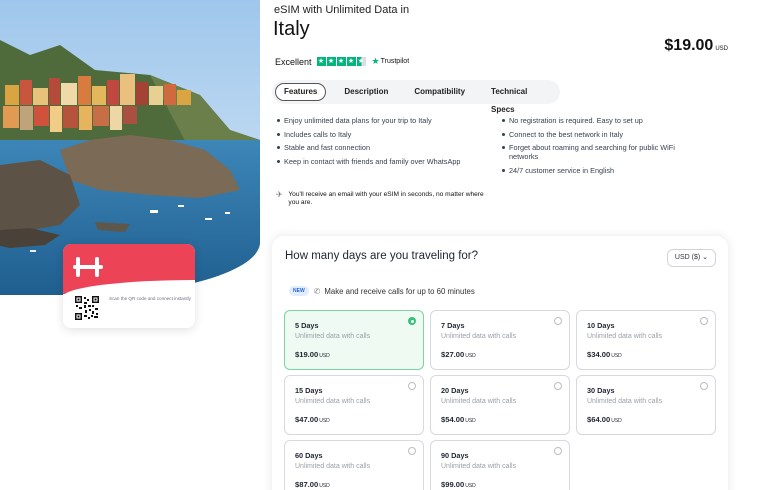 The image size is (768, 490). I want to click on plan-name: 7 Days, so click(453, 325).